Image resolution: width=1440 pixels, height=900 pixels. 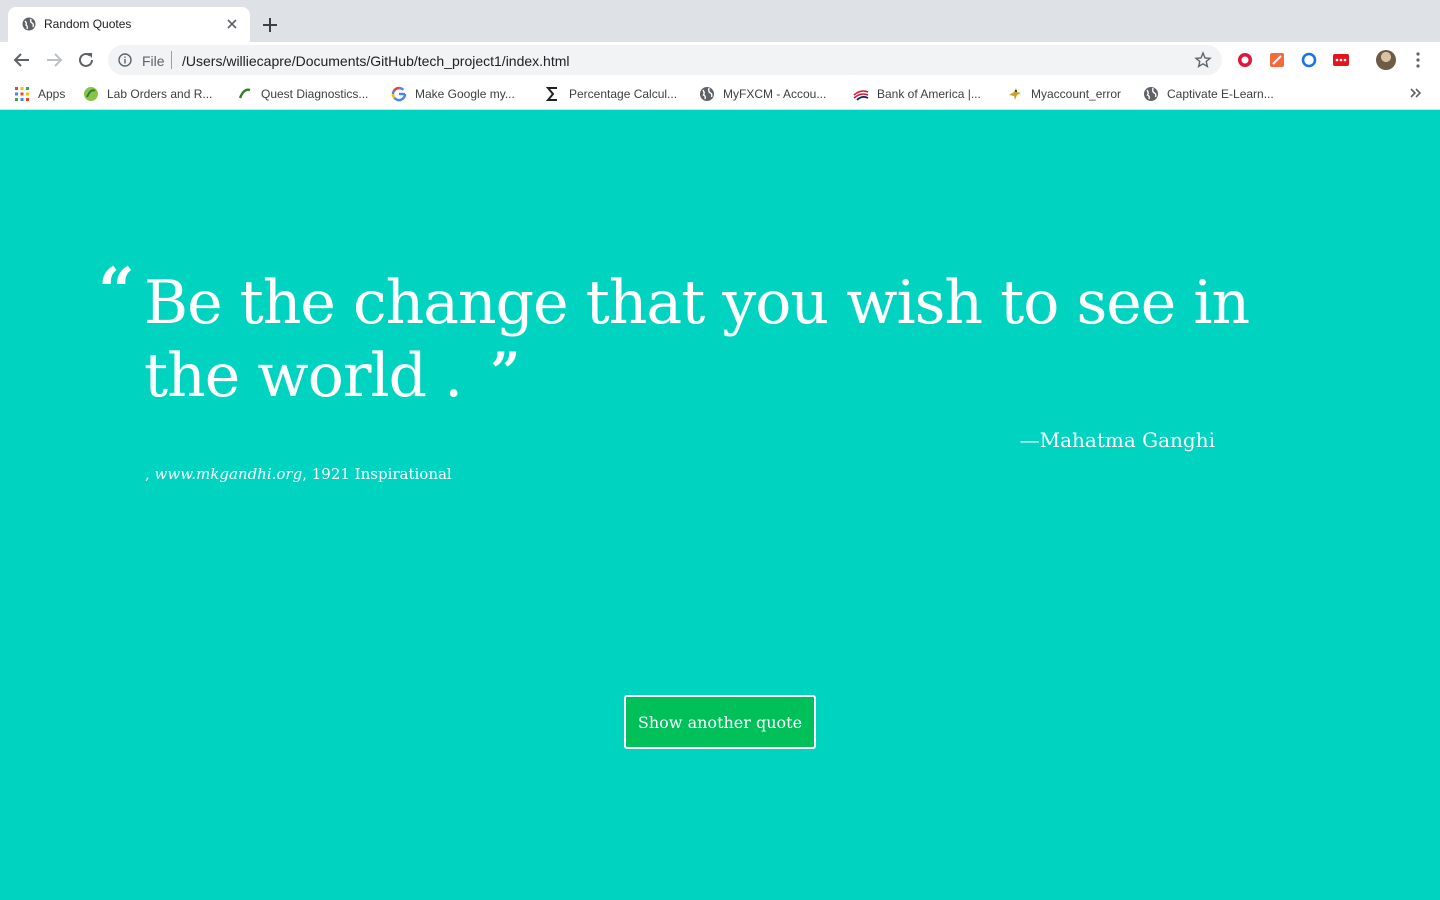 What do you see at coordinates (1015, 94) in the screenshot?
I see `bird-icon` at bounding box center [1015, 94].